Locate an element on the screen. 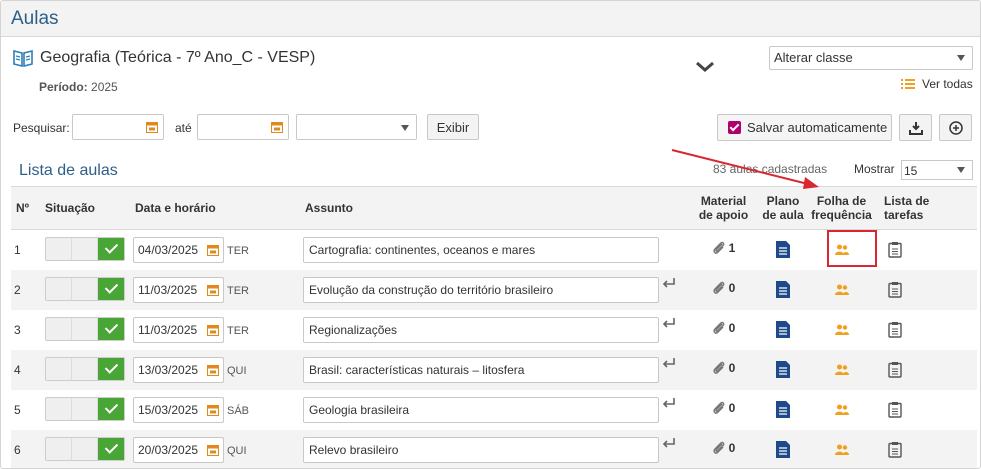 This screenshot has width=981, height=469. users-icon is located at coordinates (841, 409).